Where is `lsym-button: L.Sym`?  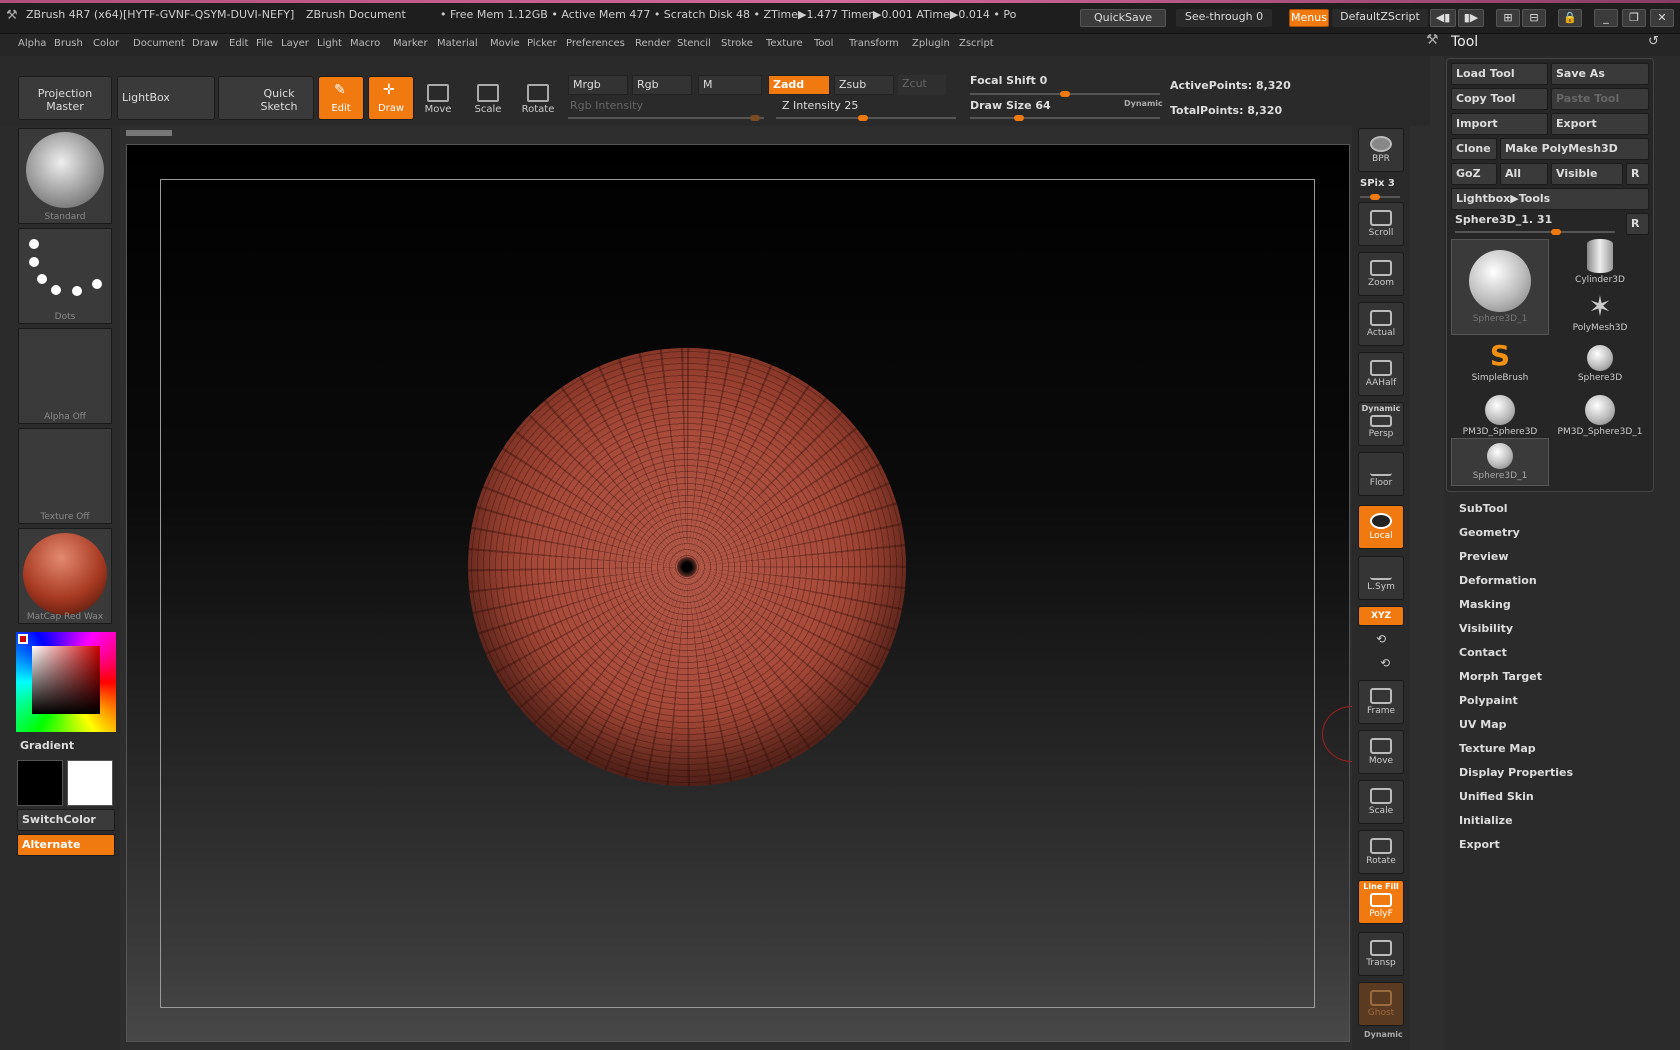
lsym-button: L.Sym is located at coordinates (1381, 578).